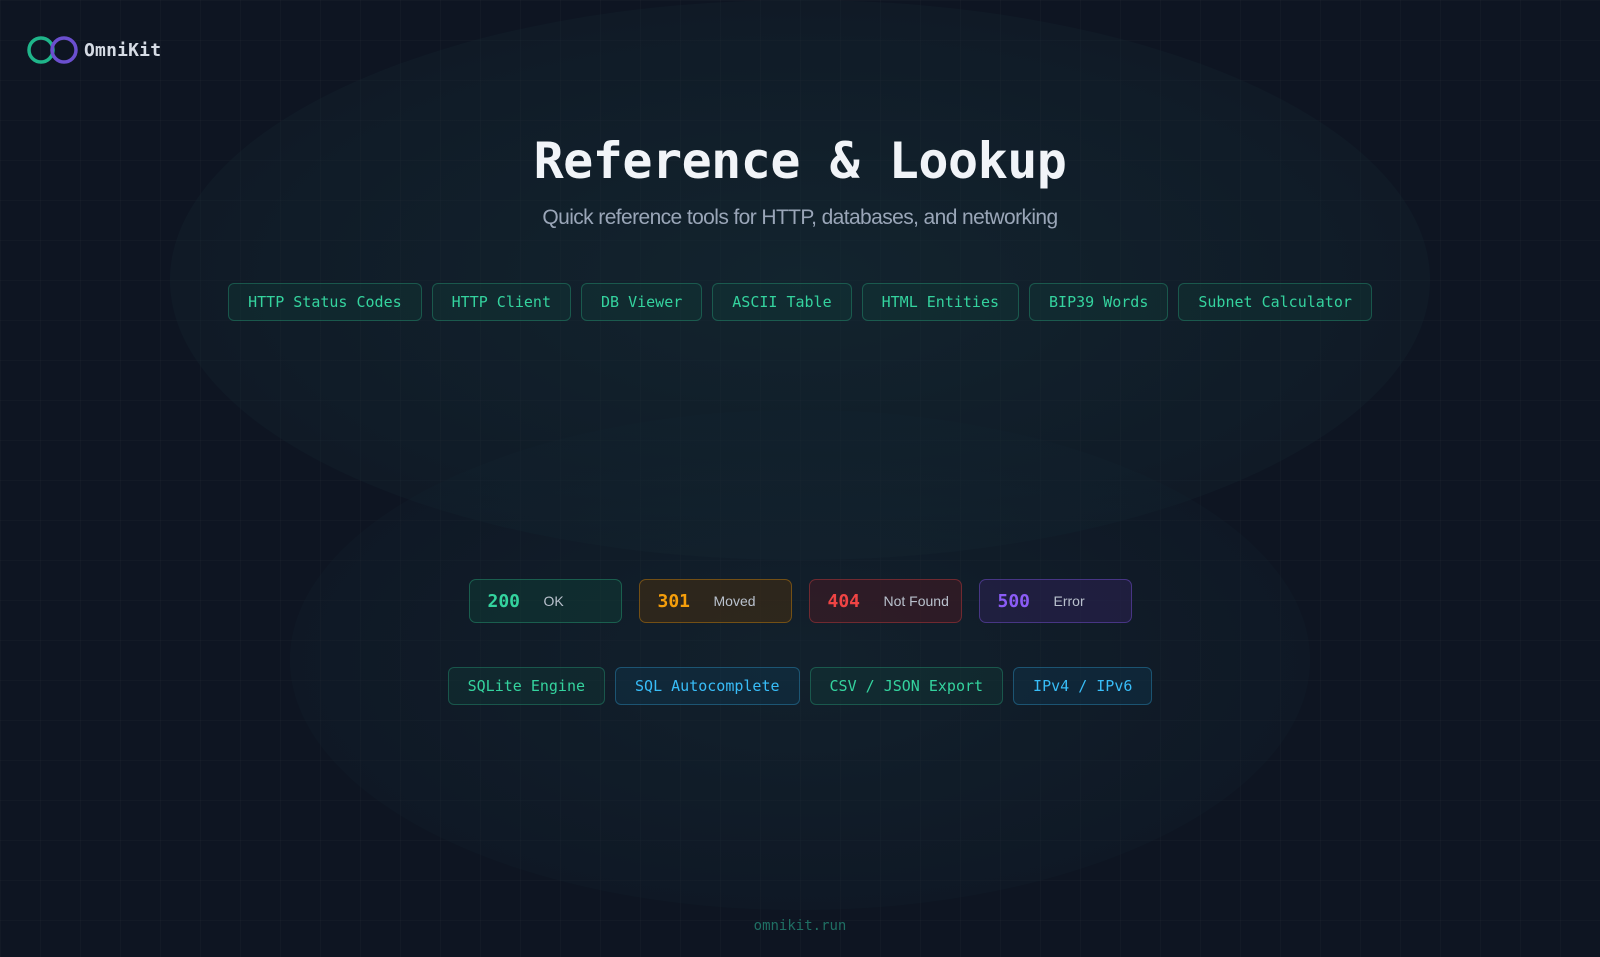  Describe the element at coordinates (325, 302) in the screenshot. I see `tool-chip-http-status-codes: HTTP Status Codes` at that location.